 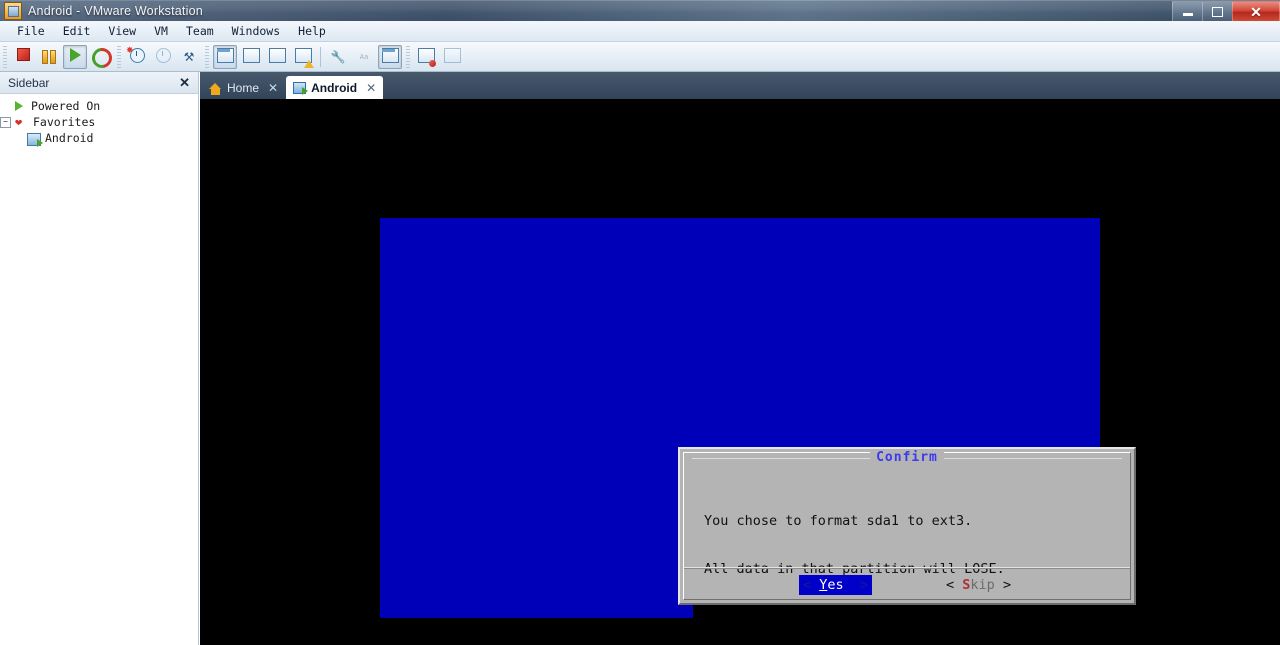 I want to click on full-screen-button, so click(x=277, y=57).